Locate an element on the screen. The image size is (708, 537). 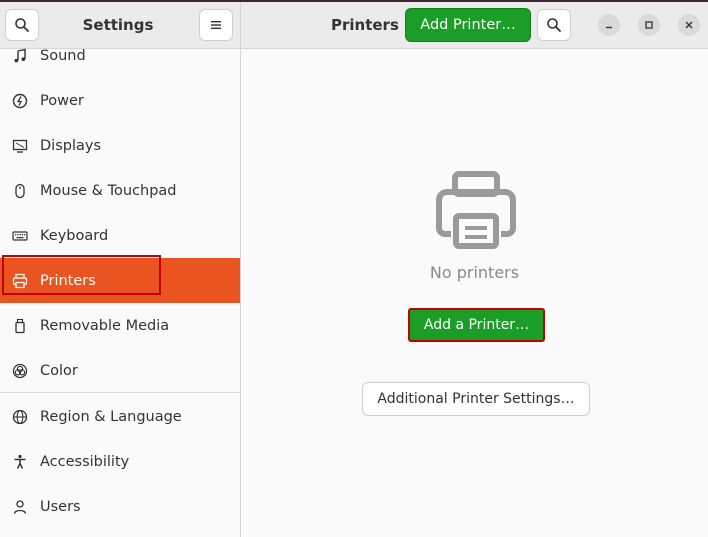
printer-search-button is located at coordinates (554, 25).